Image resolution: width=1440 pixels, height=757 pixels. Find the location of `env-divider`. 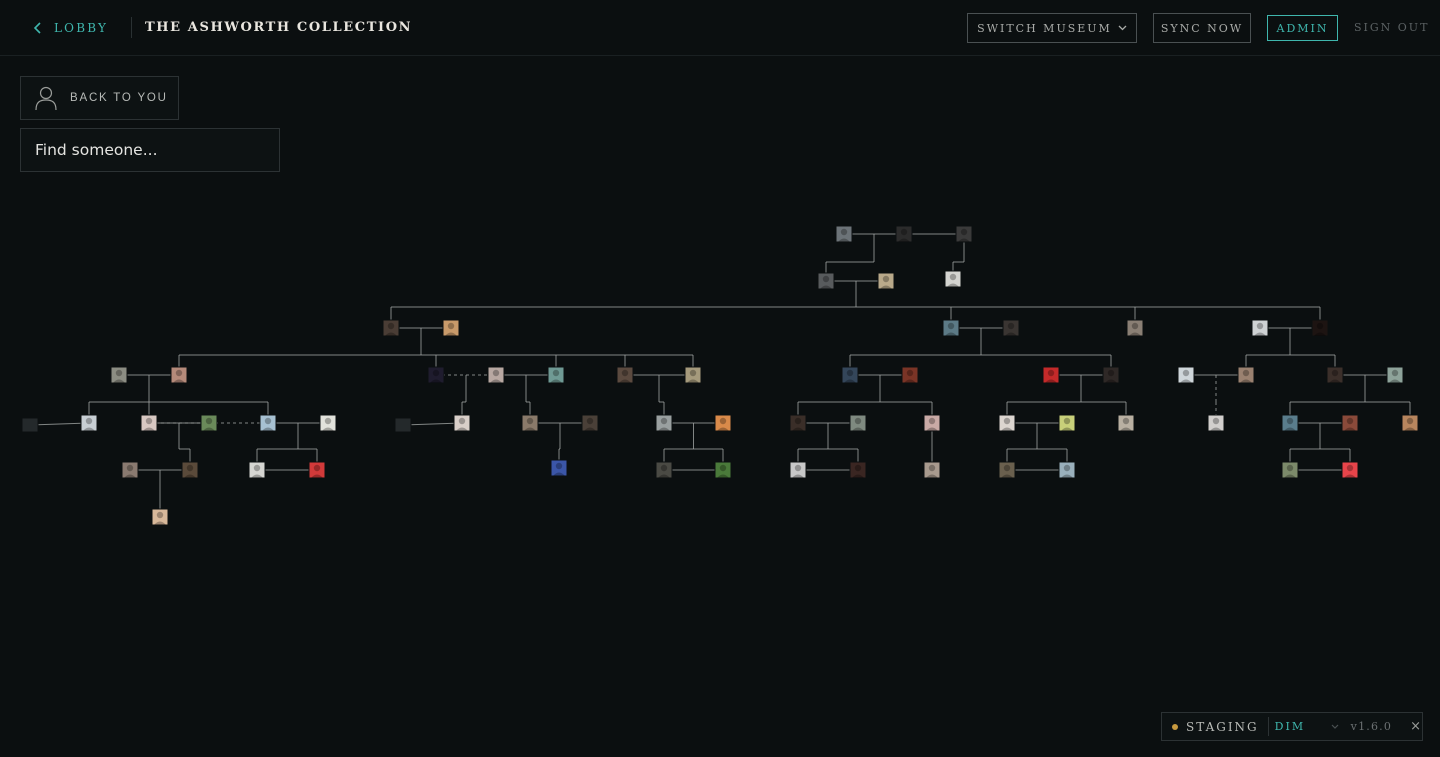

env-divider is located at coordinates (1268, 726).